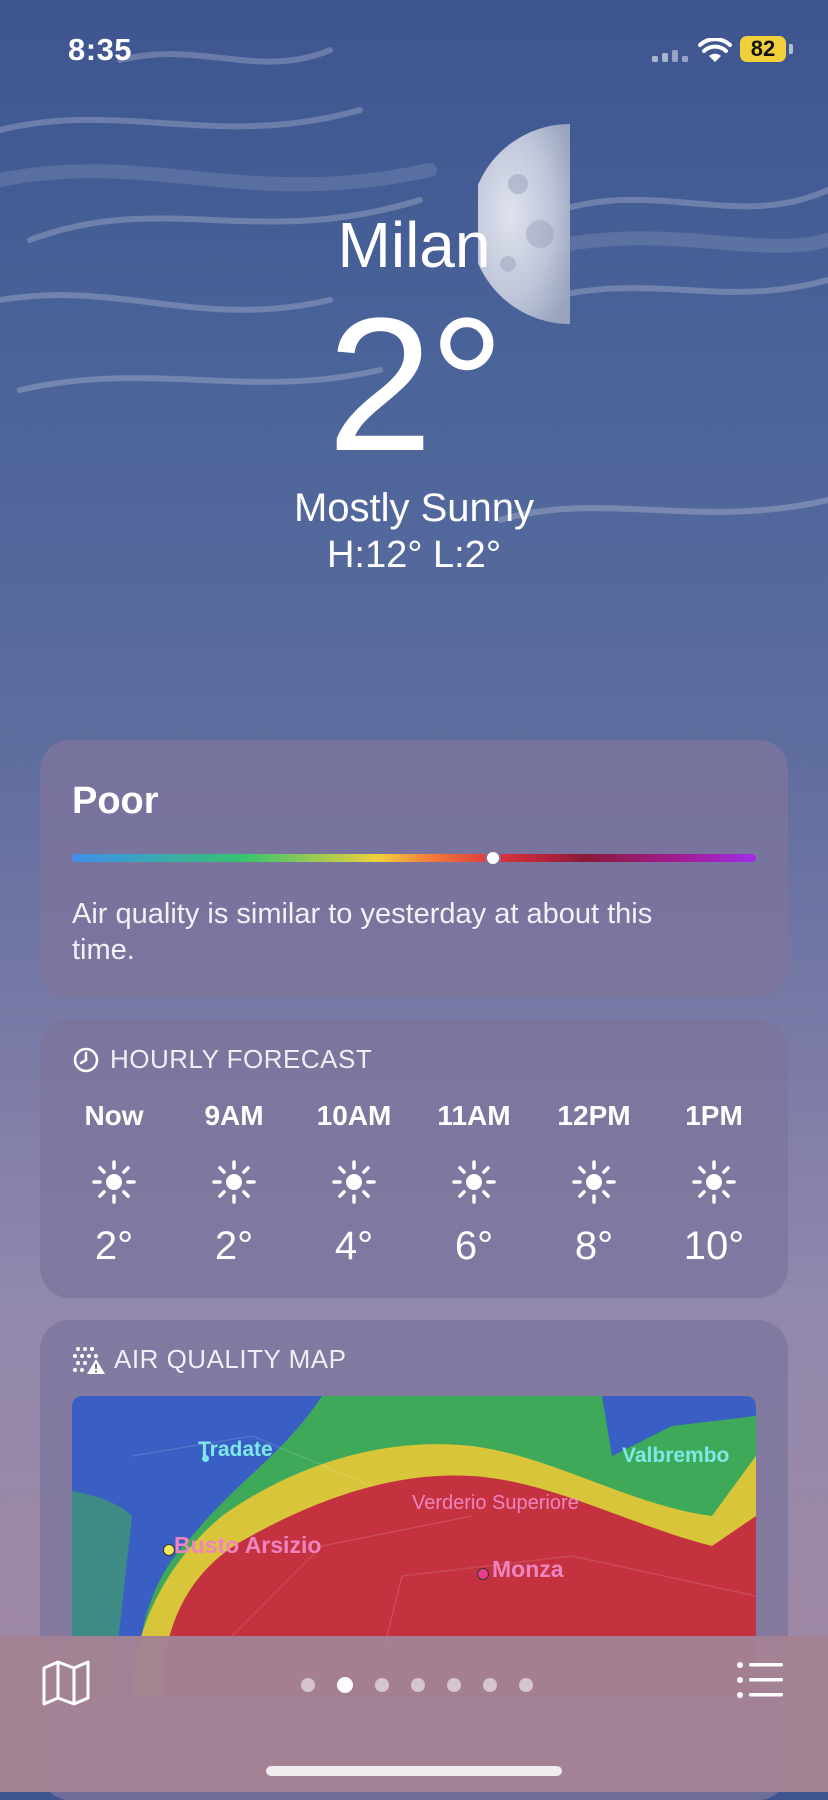  I want to click on status-bar: 8:35 82, so click(414, 50).